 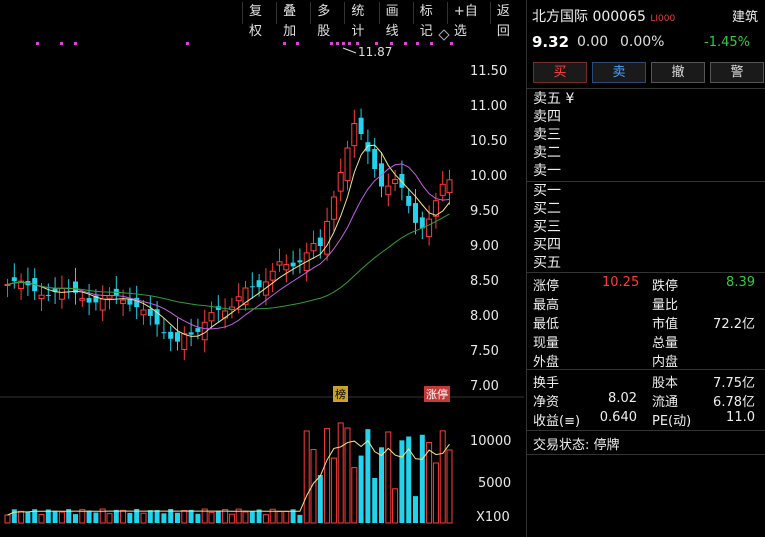 I want to click on price-change: 0.00, so click(x=593, y=42).